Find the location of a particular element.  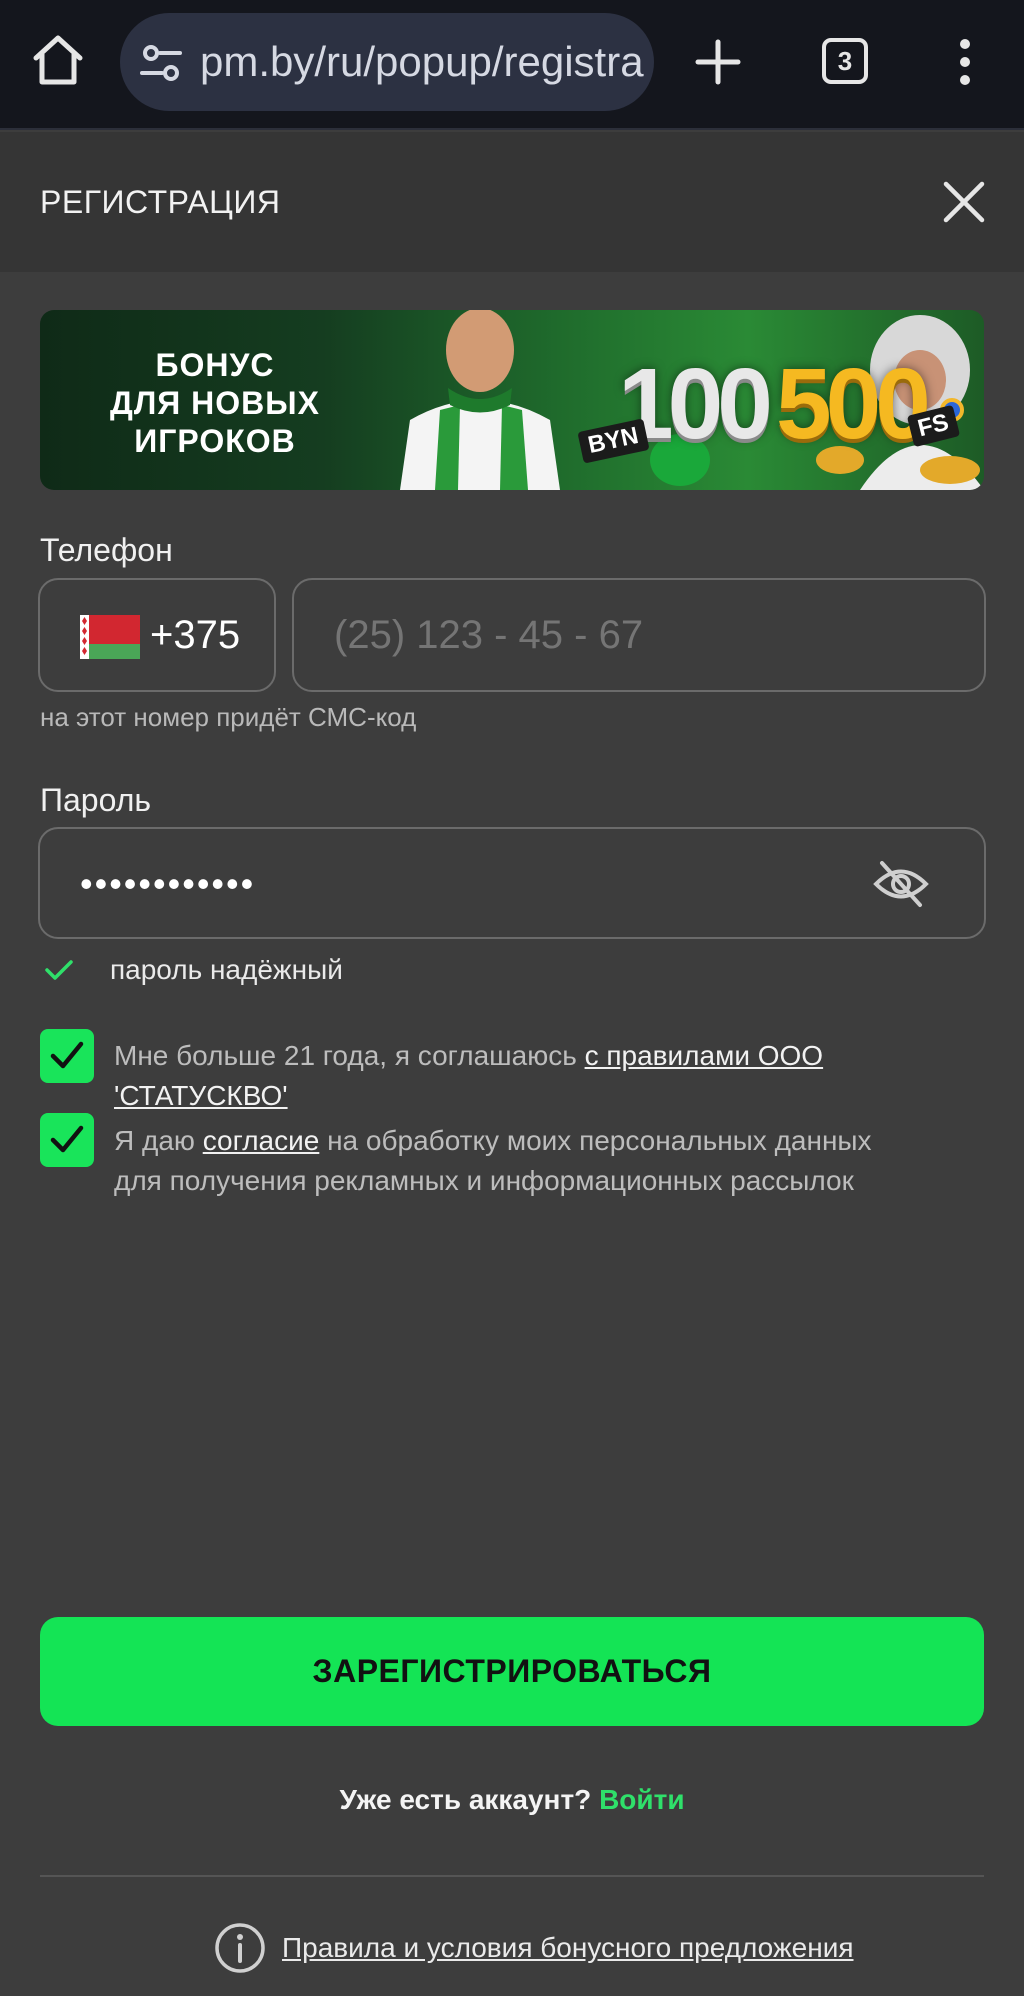

check-icon is located at coordinates (59, 970).